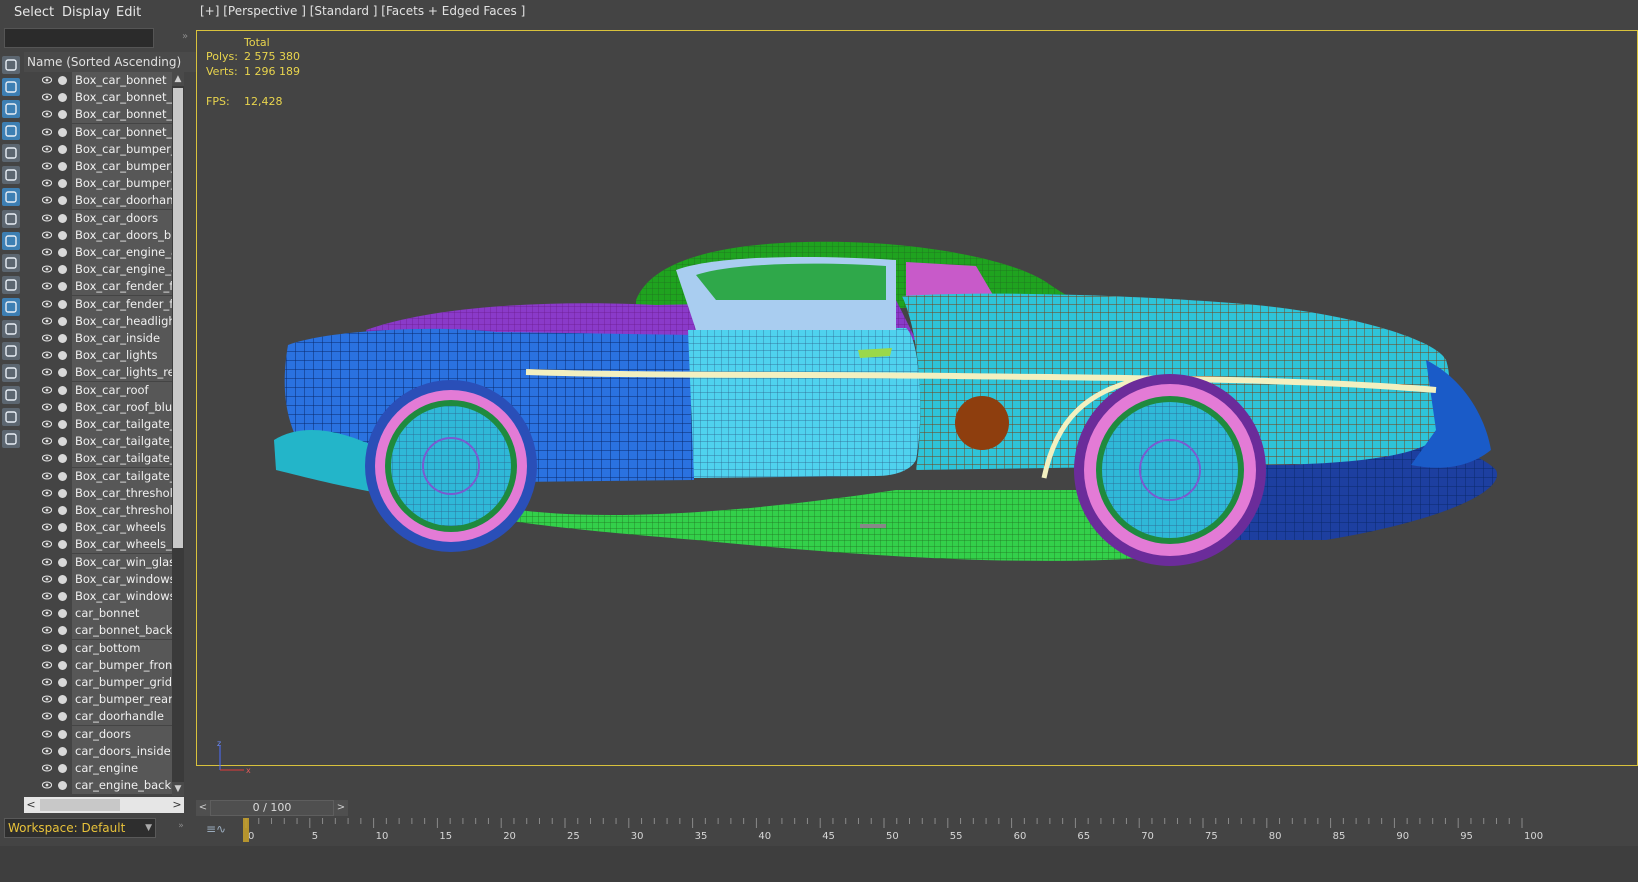  Describe the element at coordinates (98, 562) in the screenshot. I see `list-item: Box_car_win_glass_` at that location.